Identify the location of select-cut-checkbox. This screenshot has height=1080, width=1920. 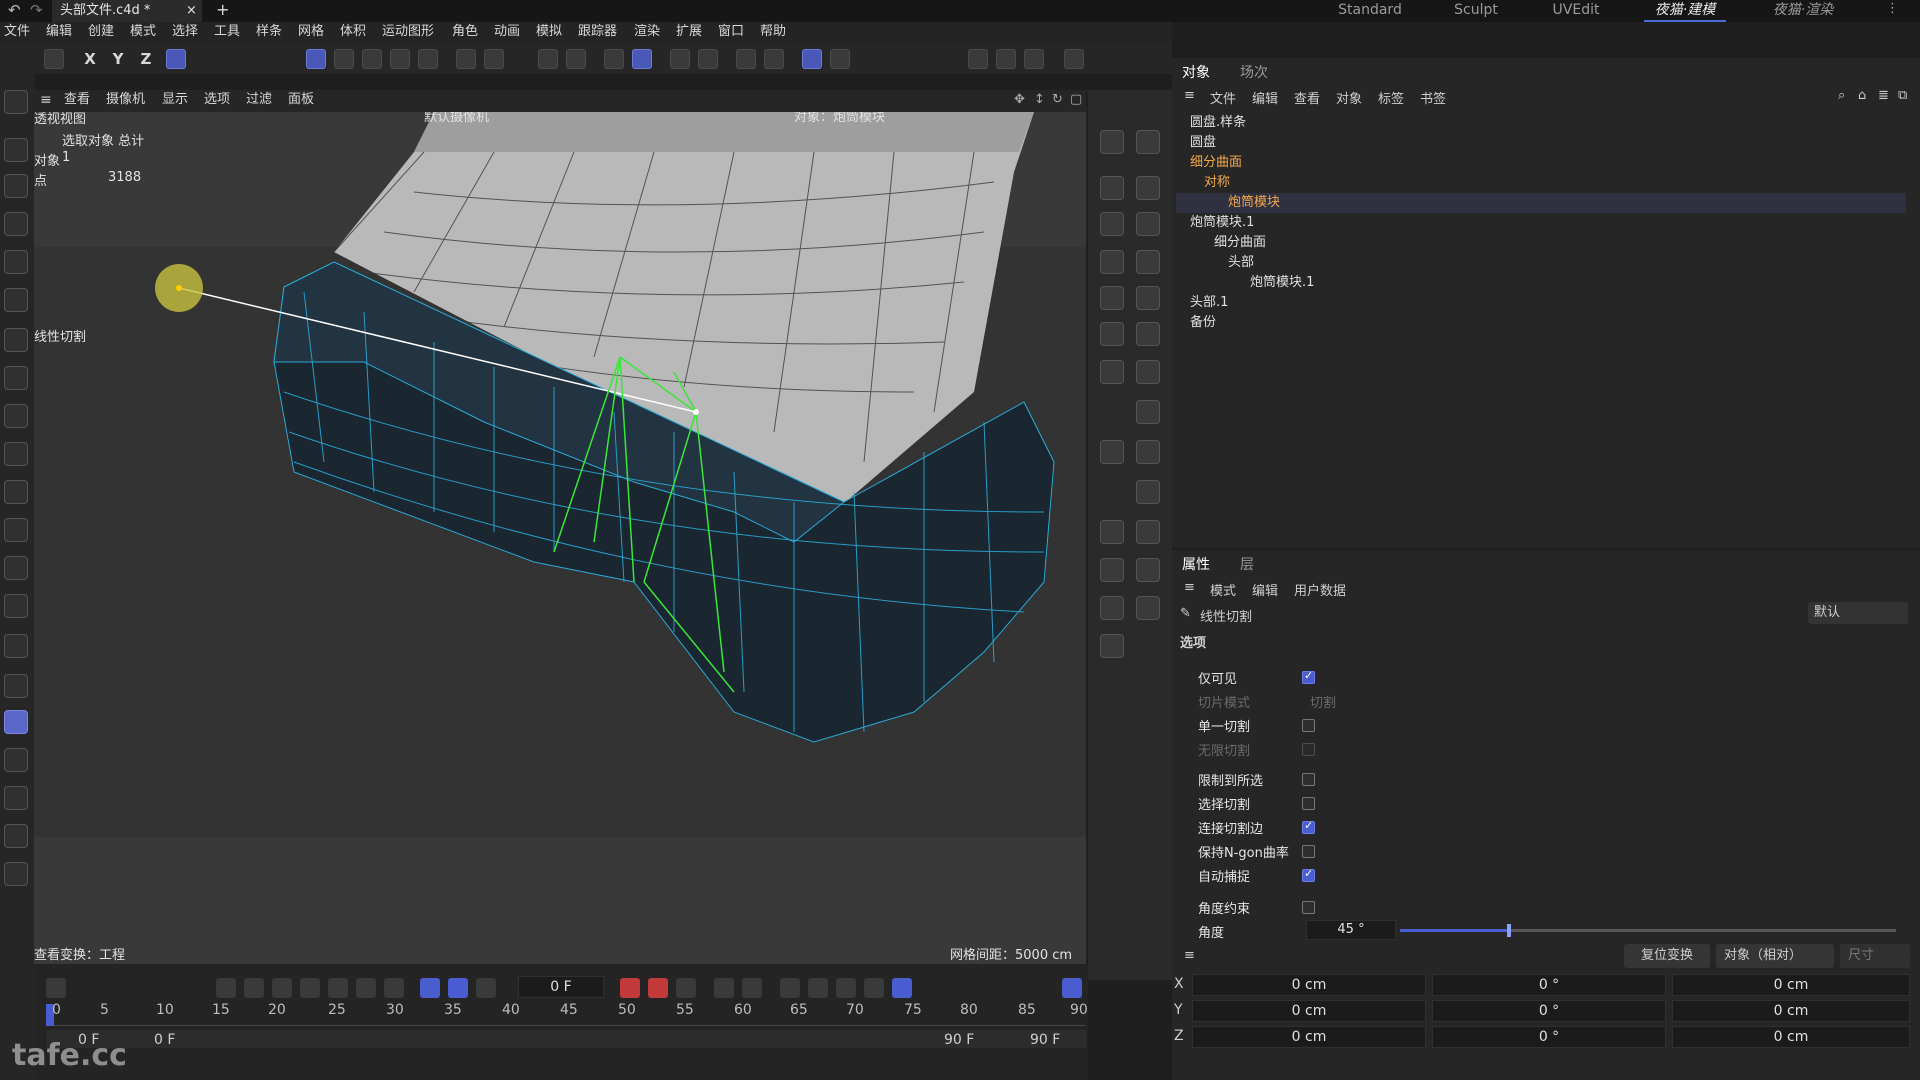
(1308, 803).